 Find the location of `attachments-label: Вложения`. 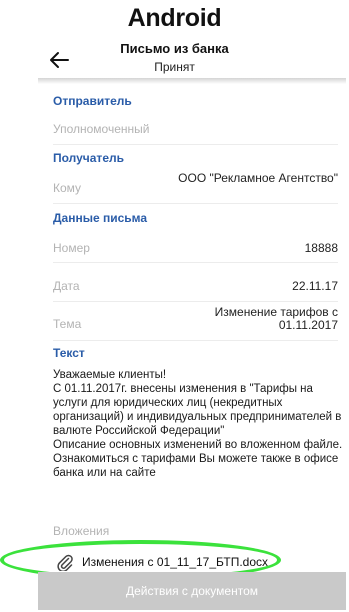

attachments-label: Вложения is located at coordinates (81, 531).